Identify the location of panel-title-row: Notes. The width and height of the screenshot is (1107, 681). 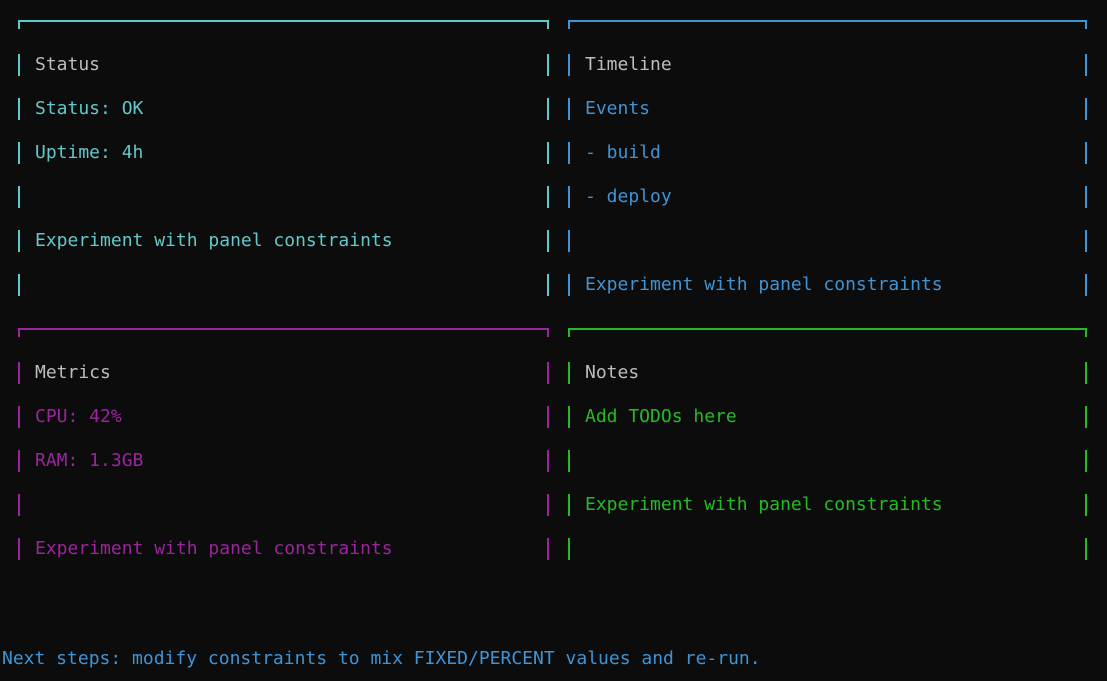
(827, 373).